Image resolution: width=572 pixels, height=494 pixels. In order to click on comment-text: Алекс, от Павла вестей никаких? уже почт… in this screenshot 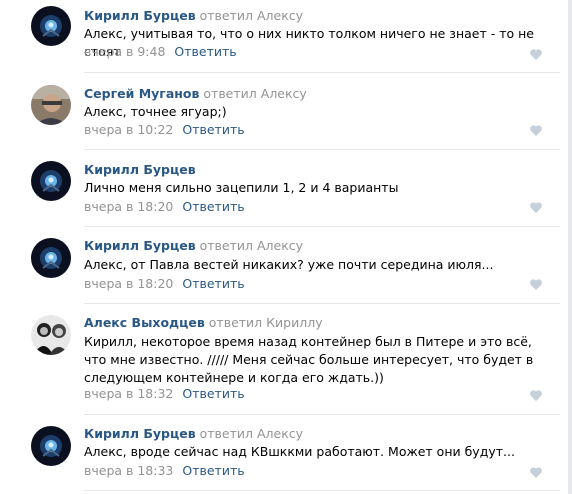, I will do `click(289, 264)`.